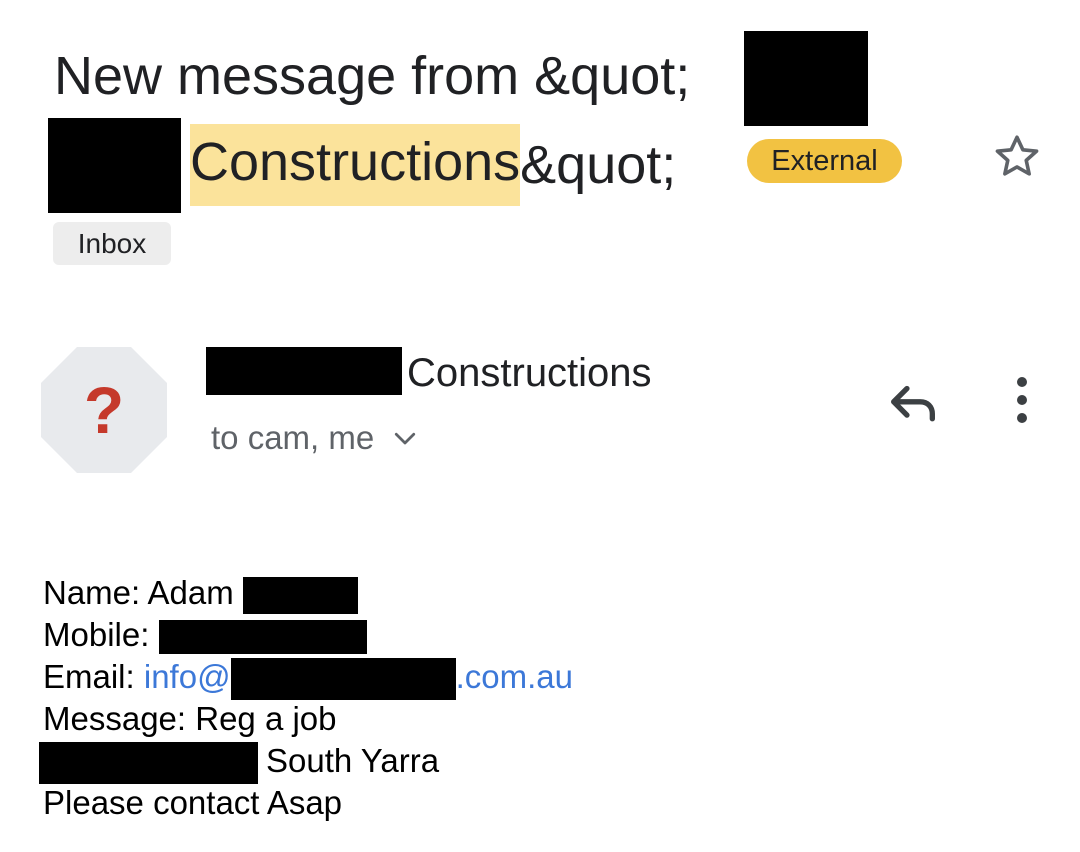 The image size is (1080, 852). What do you see at coordinates (187, 676) in the screenshot?
I see `email-prefix: info@` at bounding box center [187, 676].